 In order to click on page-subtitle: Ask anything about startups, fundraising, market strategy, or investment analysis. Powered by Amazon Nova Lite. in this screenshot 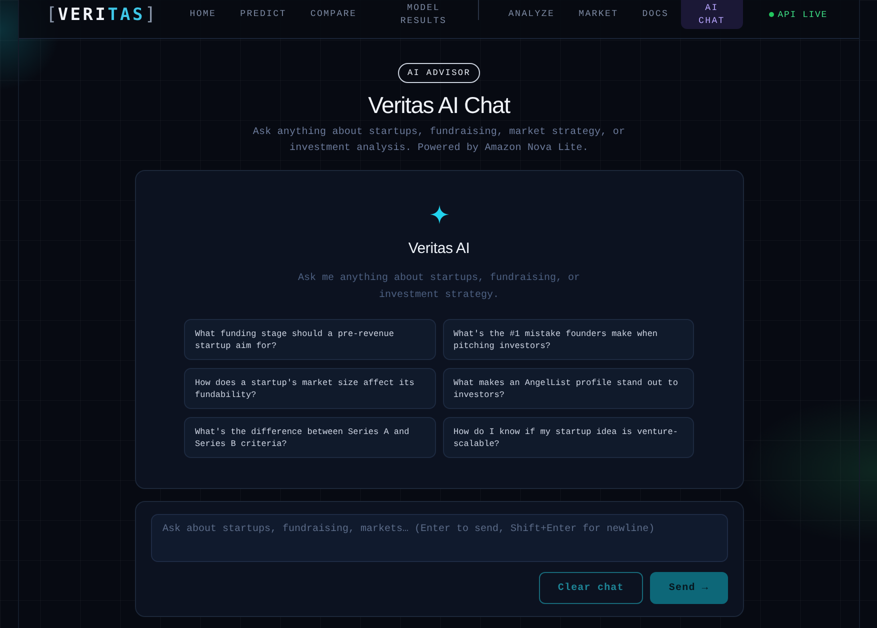, I will do `click(439, 141)`.